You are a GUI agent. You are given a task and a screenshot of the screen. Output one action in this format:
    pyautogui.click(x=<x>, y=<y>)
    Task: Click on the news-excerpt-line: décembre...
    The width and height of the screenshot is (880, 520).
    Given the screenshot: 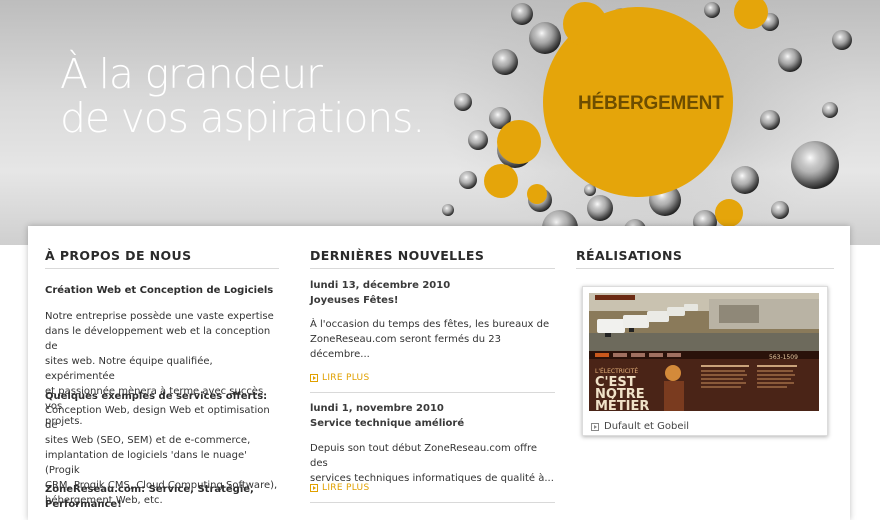 What is the action you would take?
    pyautogui.click(x=340, y=354)
    